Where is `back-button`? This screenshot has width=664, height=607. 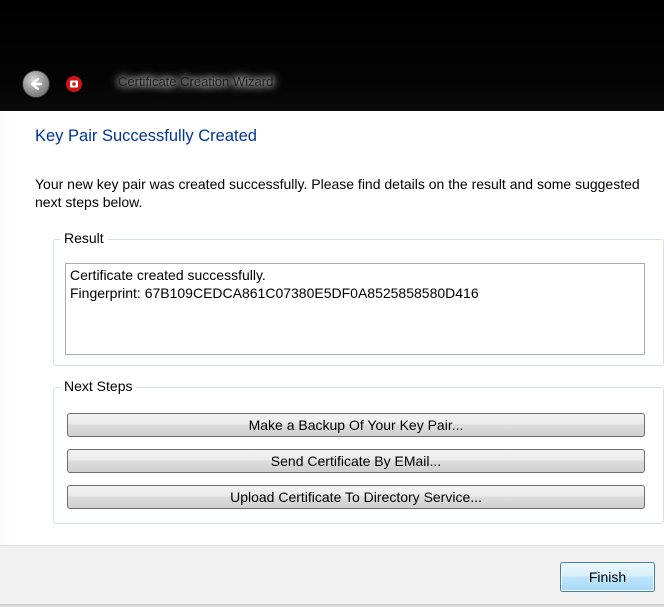
back-button is located at coordinates (36, 84).